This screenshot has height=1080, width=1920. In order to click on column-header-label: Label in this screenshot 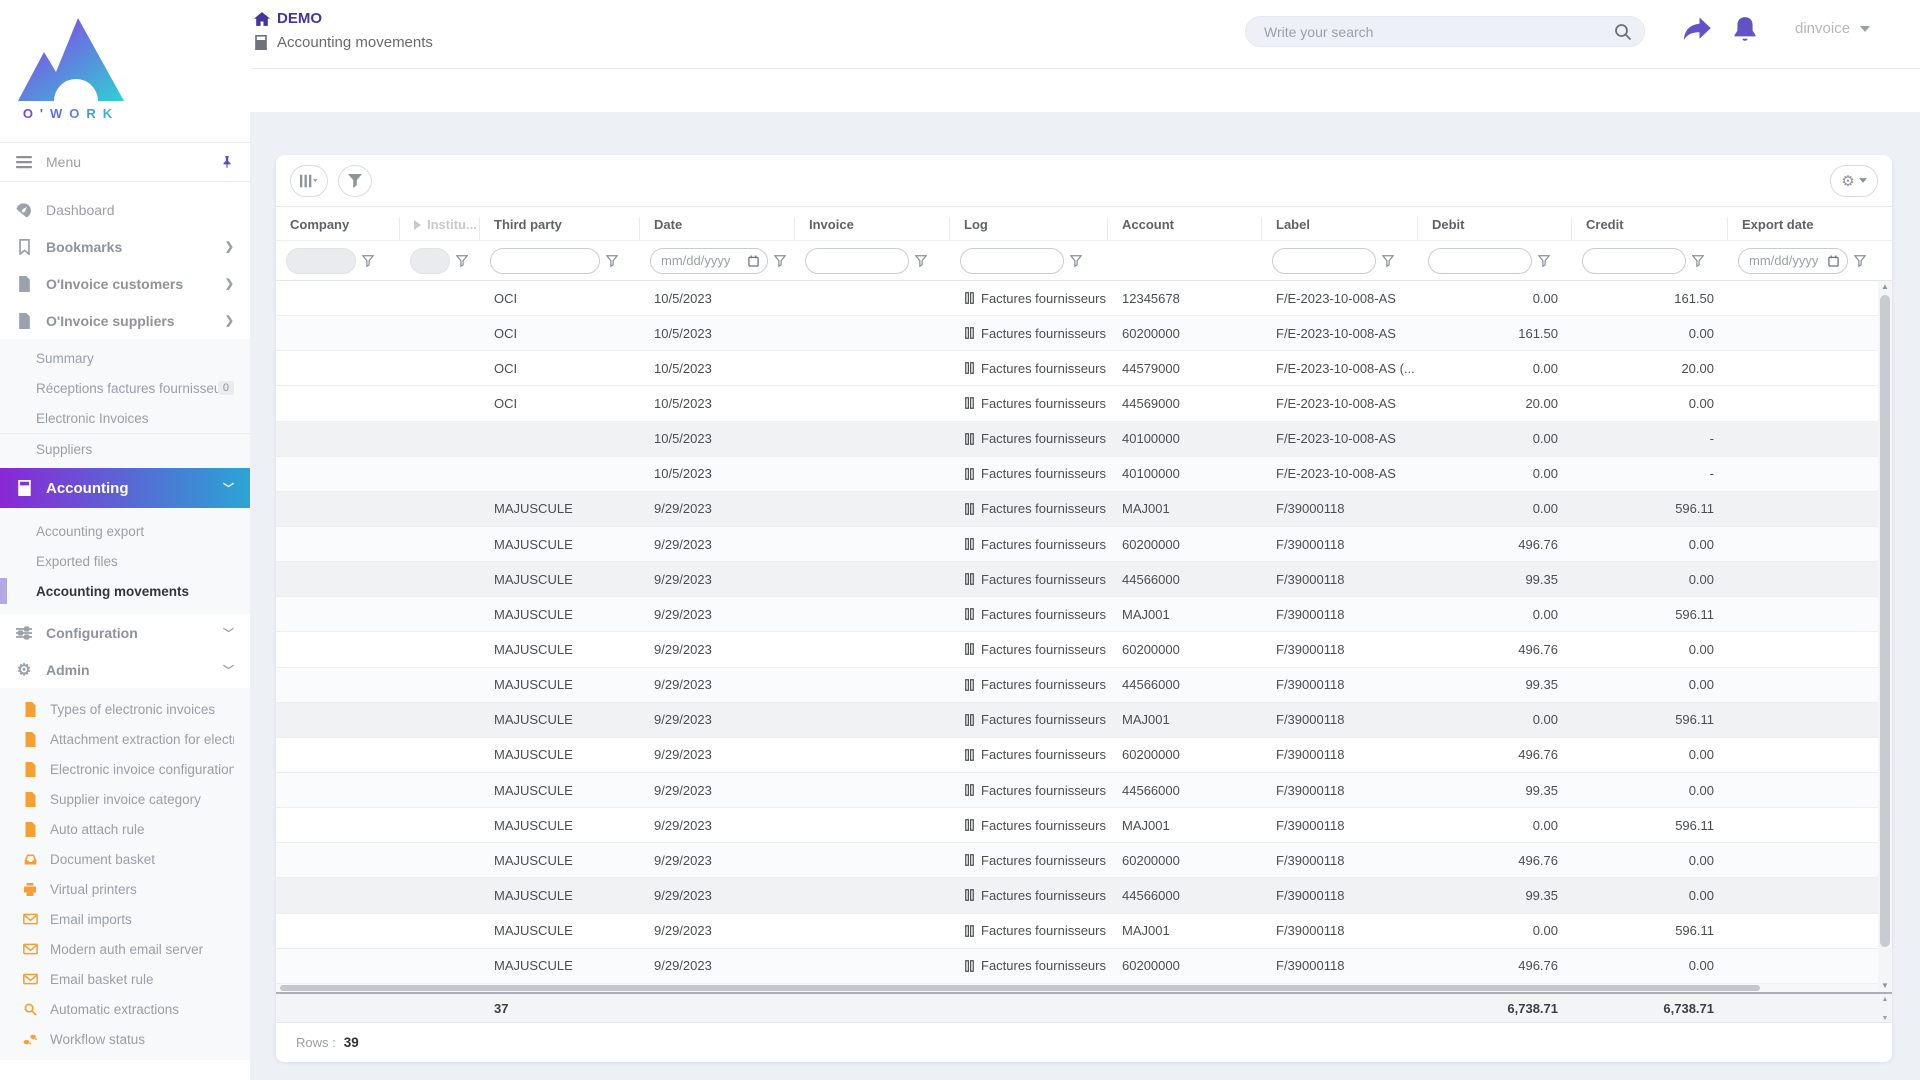, I will do `click(1340, 228)`.